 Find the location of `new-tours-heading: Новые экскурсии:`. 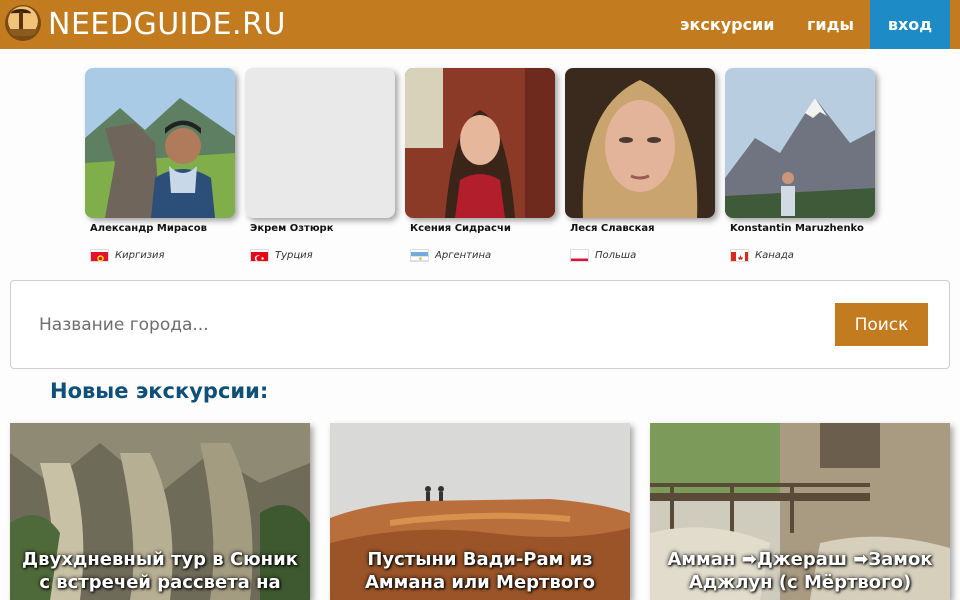

new-tours-heading: Новые экскурсии: is located at coordinates (159, 391).